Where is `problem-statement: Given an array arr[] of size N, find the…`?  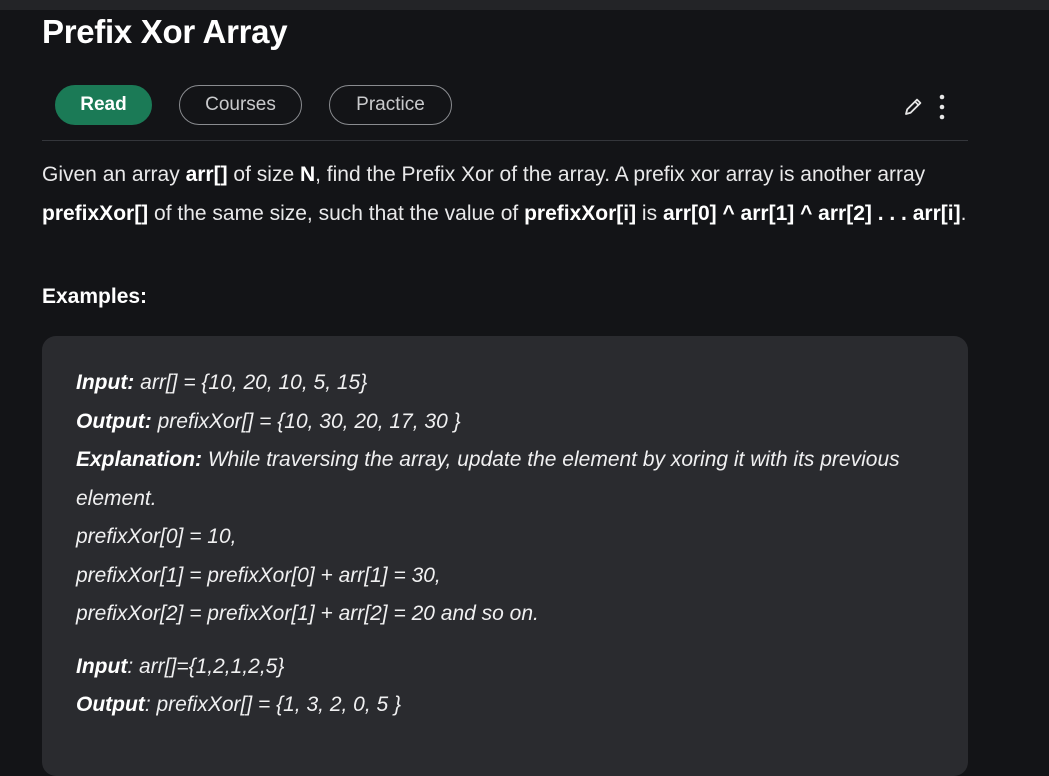 problem-statement: Given an array arr[] of size N, find the… is located at coordinates (505, 194).